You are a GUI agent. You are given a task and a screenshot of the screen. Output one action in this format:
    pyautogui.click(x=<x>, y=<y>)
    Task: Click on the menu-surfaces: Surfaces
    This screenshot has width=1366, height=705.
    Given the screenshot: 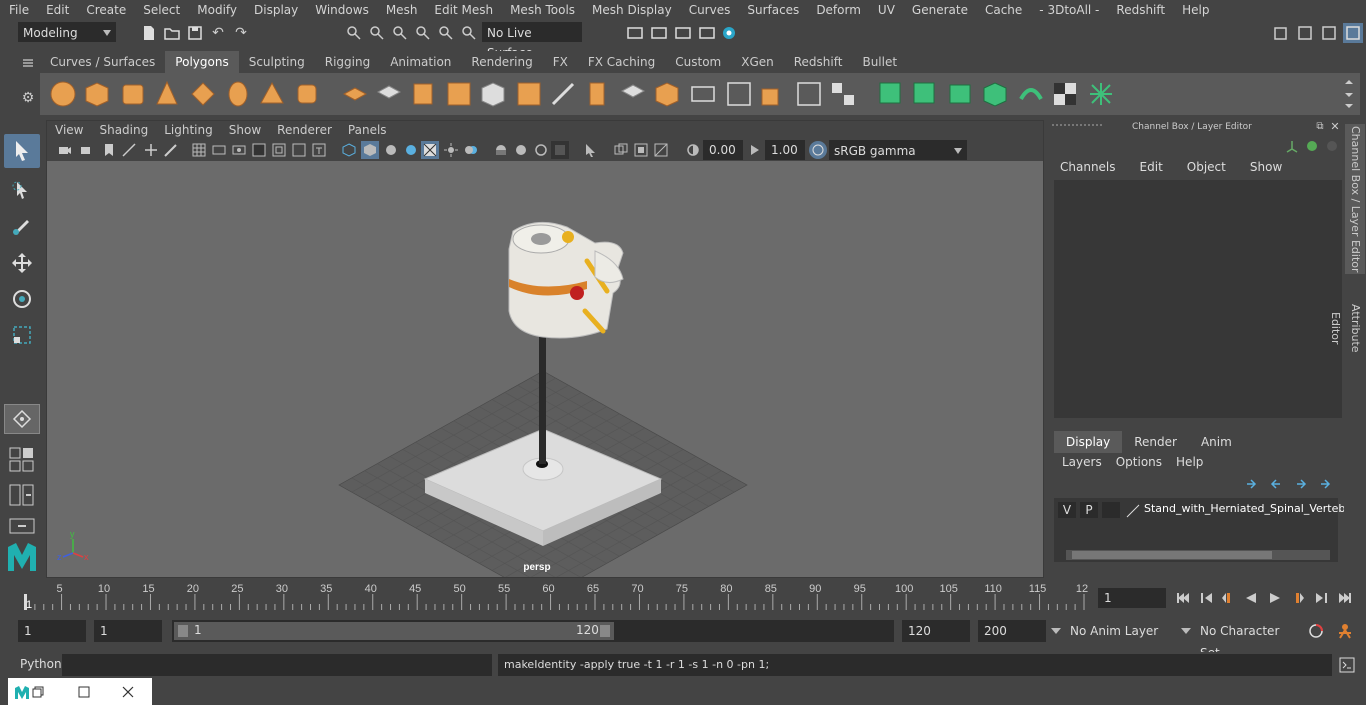 What is the action you would take?
    pyautogui.click(x=772, y=10)
    